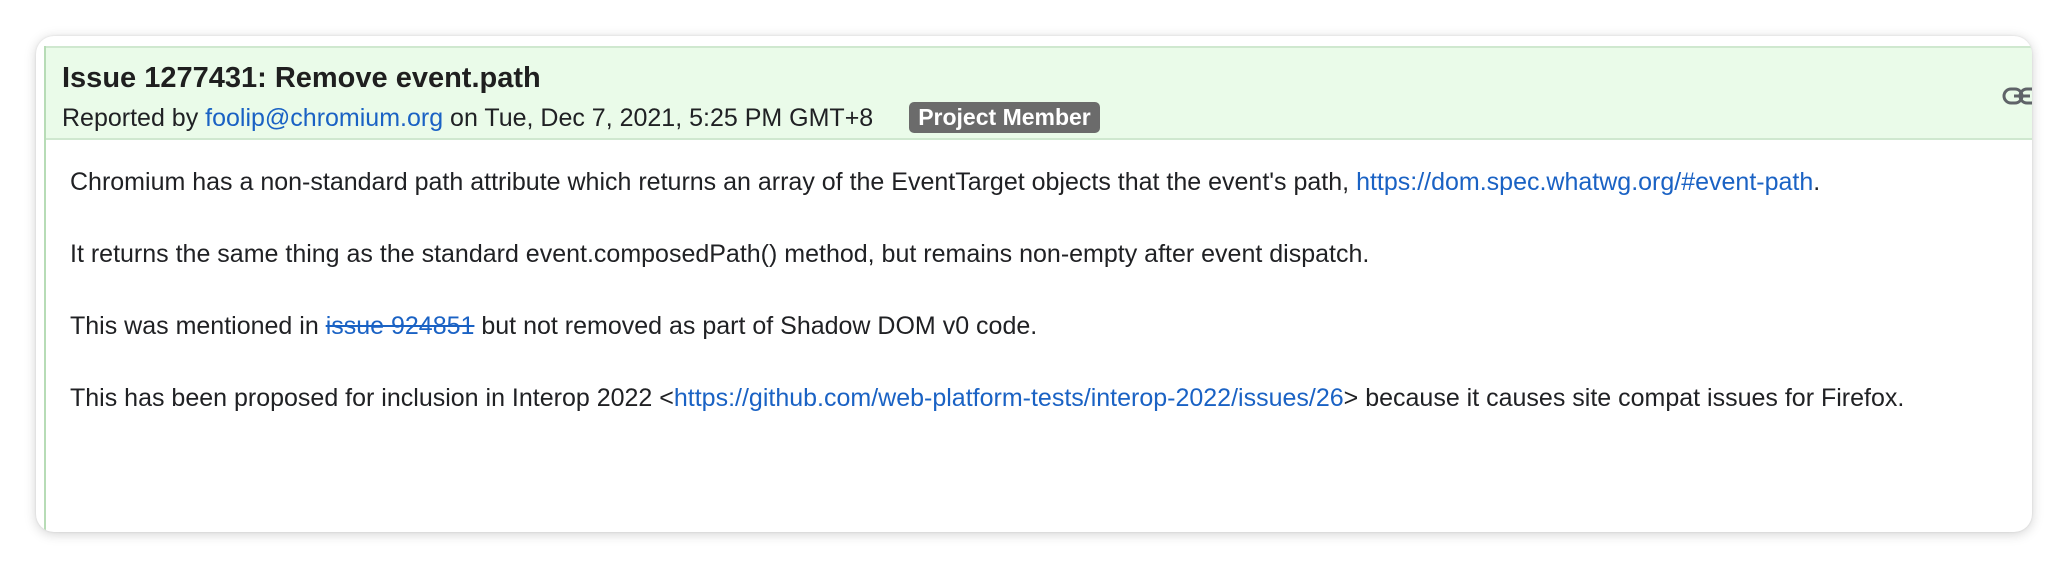 This screenshot has width=2068, height=570. I want to click on reported-by-label: Reported by, so click(134, 118).